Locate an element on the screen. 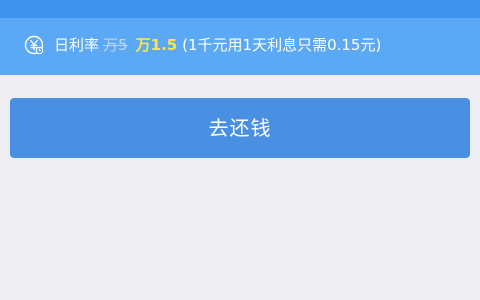 Image resolution: width=480 pixels, height=300 pixels. original-rate: 万5 is located at coordinates (115, 45).